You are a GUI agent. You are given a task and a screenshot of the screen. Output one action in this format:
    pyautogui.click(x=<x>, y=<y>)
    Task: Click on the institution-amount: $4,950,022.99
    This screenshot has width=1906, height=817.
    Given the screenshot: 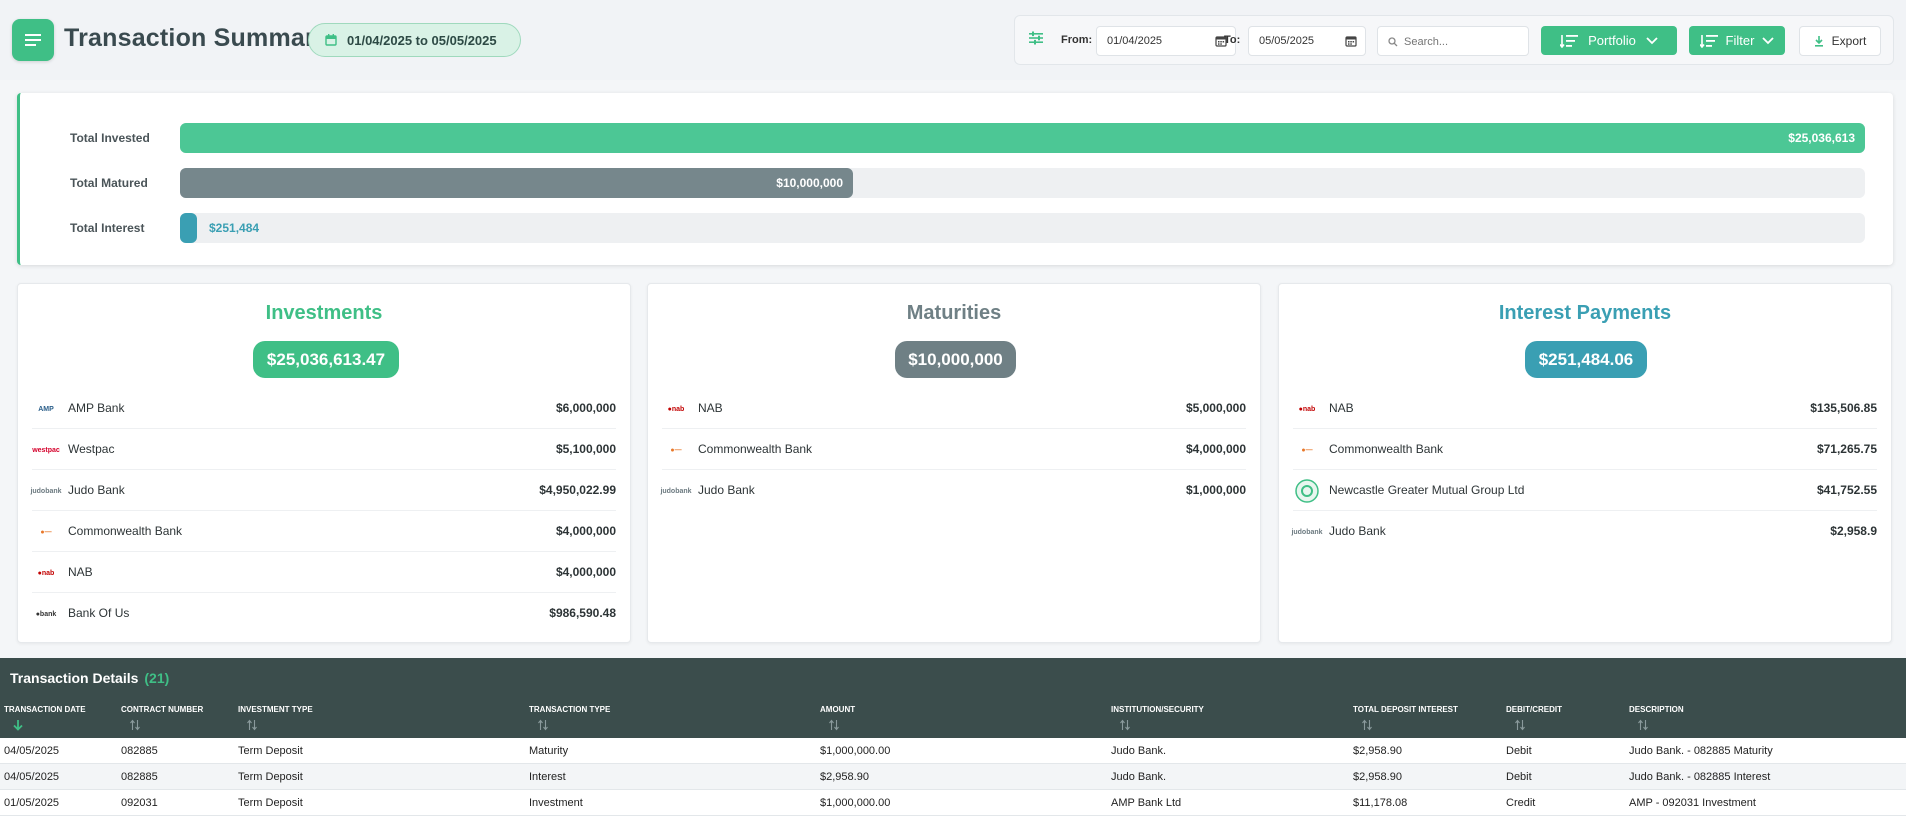 What is the action you would take?
    pyautogui.click(x=577, y=490)
    